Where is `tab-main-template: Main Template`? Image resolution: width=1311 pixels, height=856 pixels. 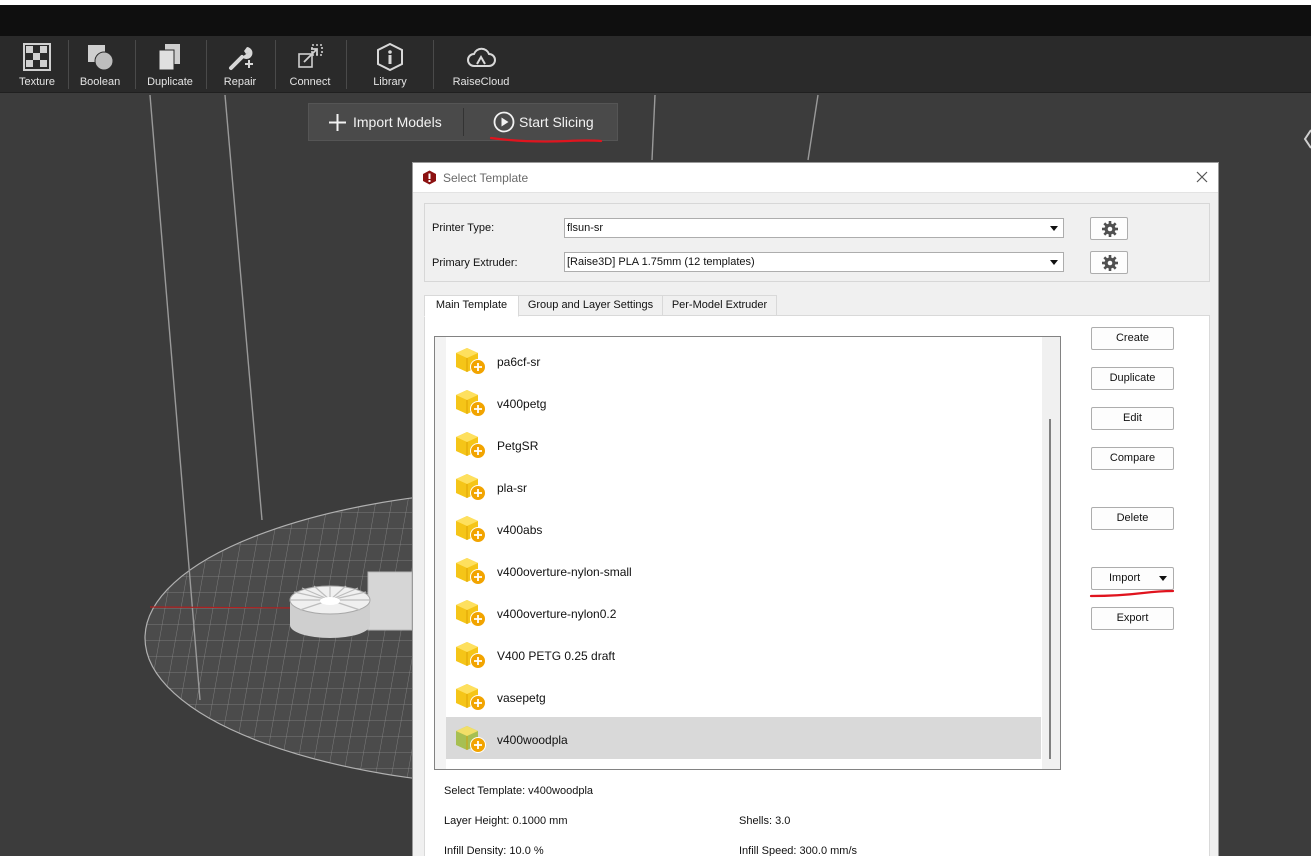
tab-main-template: Main Template is located at coordinates (471, 306).